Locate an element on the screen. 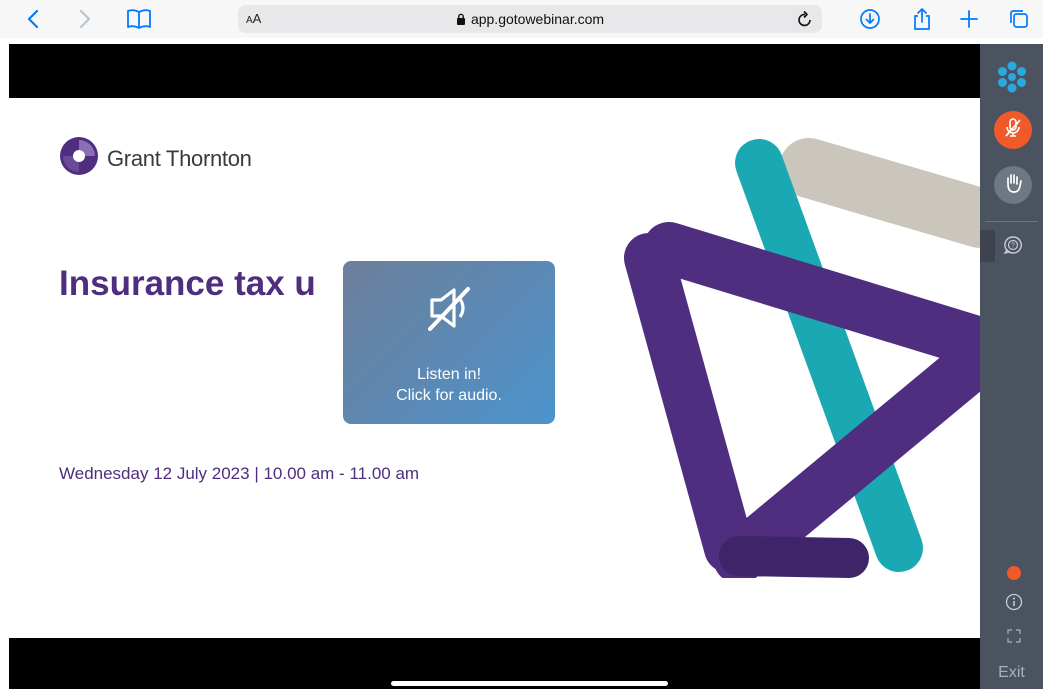 The width and height of the screenshot is (1043, 689). mic-muted-icon is located at coordinates (1013, 130).